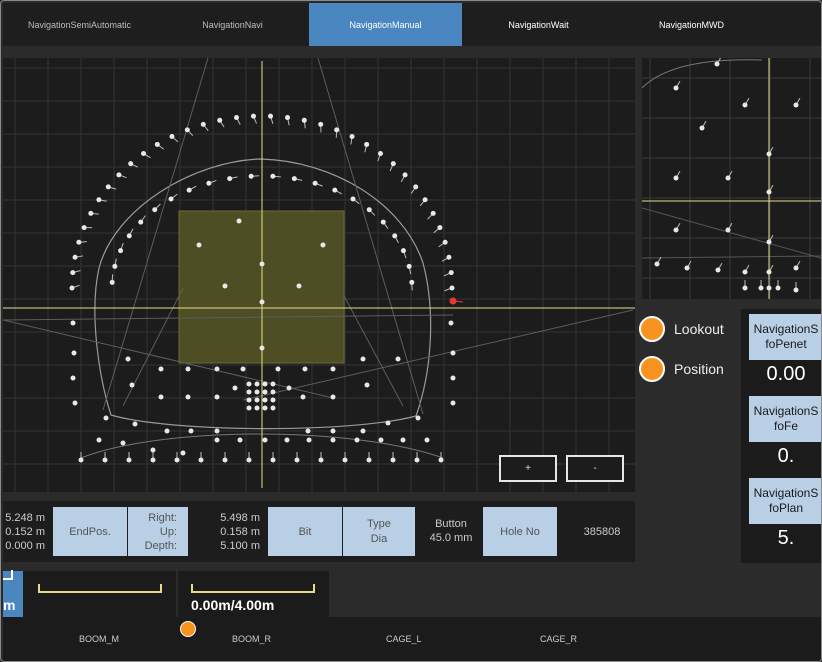 The width and height of the screenshot is (822, 662). Describe the element at coordinates (79, 24) in the screenshot. I see `tab-navigation-semi-automatic: NavigationSemiAutomatic` at that location.